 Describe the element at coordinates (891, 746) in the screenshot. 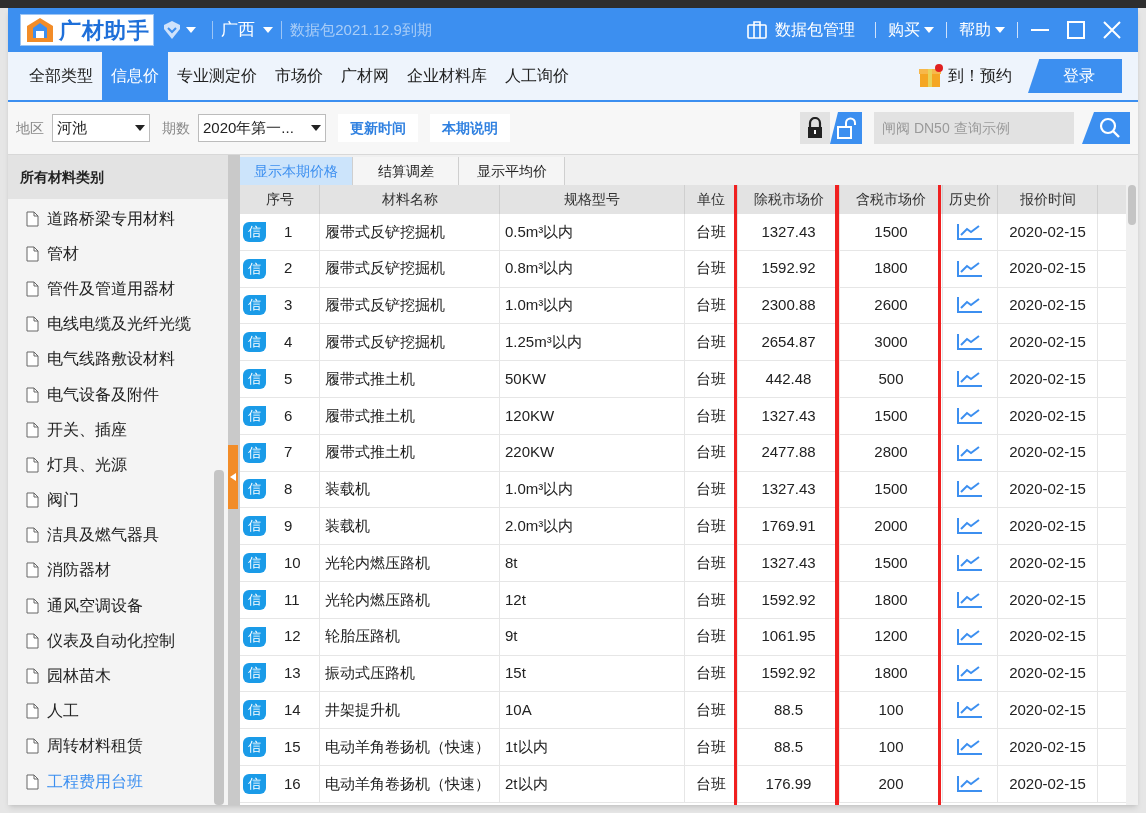

I see `table-cell-text: 100` at that location.